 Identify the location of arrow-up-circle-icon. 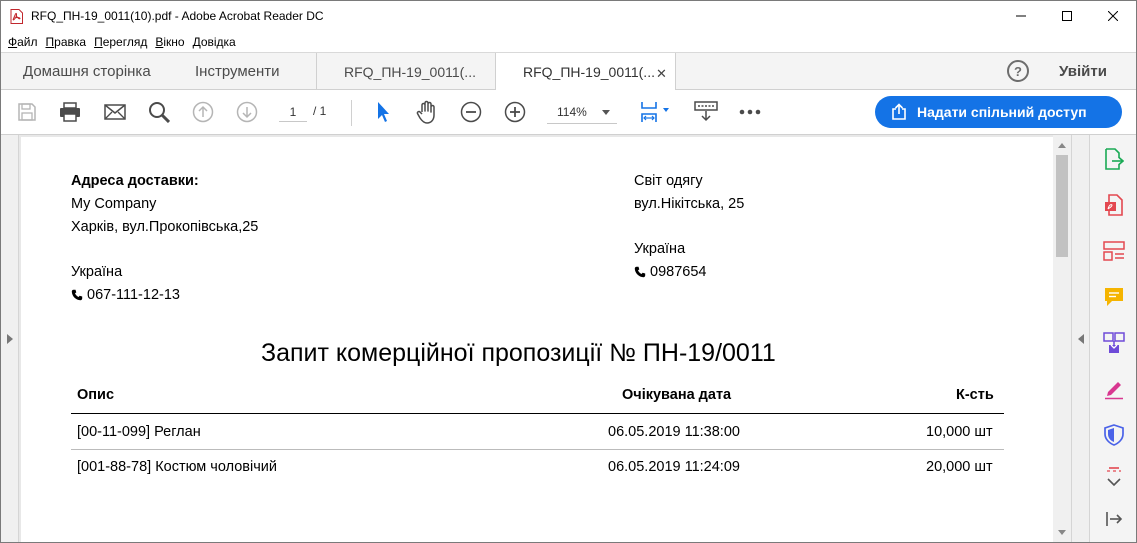
(203, 112).